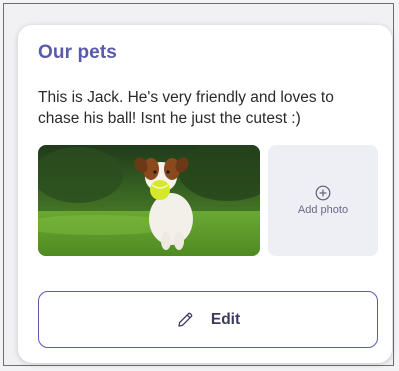 The height and width of the screenshot is (371, 399). Describe the element at coordinates (323, 193) in the screenshot. I see `plus-circle-icon` at that location.